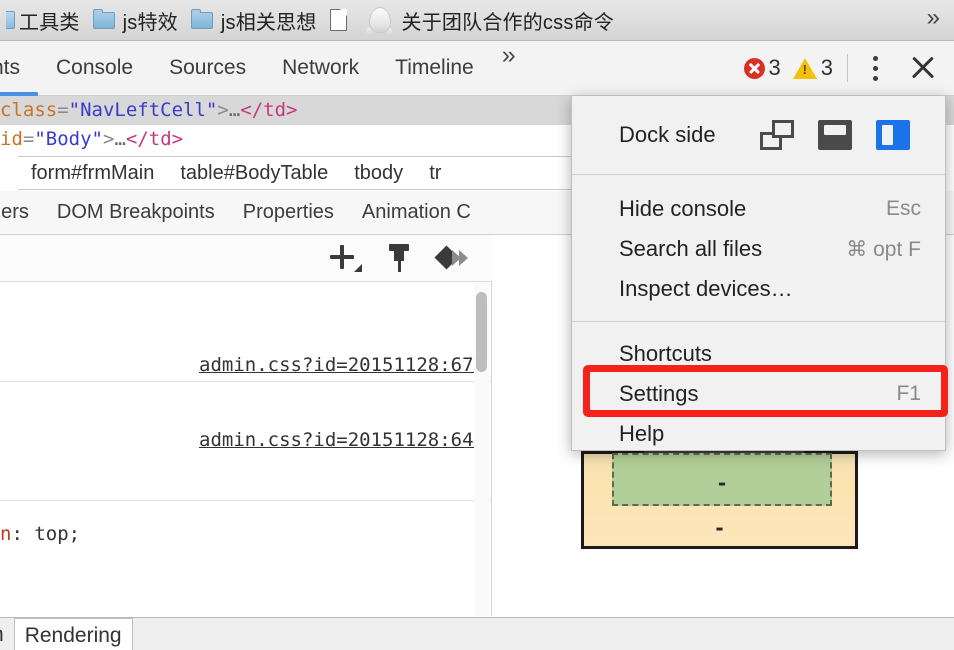 The height and width of the screenshot is (650, 954). Describe the element at coordinates (399, 258) in the screenshot. I see `pin-icon` at that location.